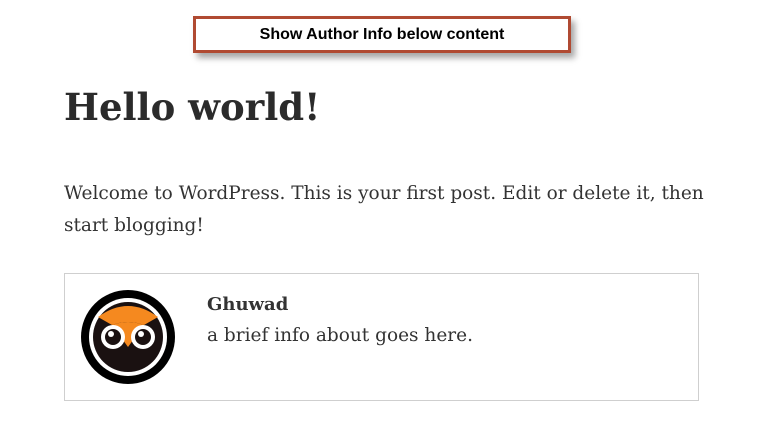 This screenshot has width=763, height=439. I want to click on author-bio: a brief info about goes here., so click(340, 335).